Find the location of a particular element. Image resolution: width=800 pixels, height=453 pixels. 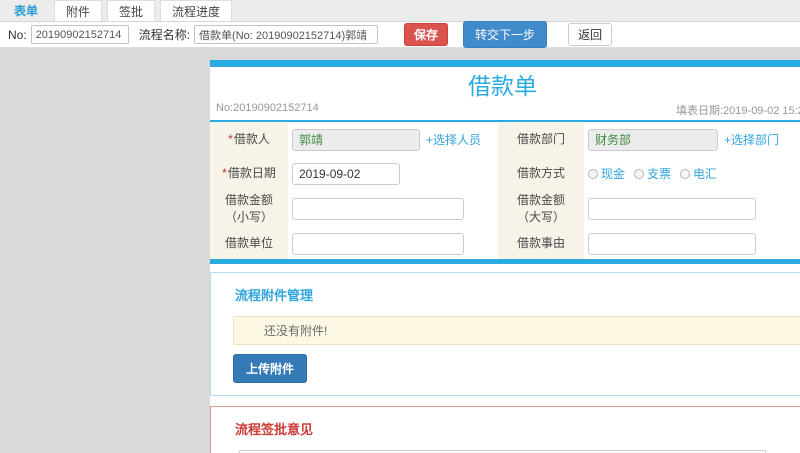

approval-panel: 流程签批意见 B I abc ✎ ⚭ ⚮ ⚑ ≣ ☰ ⇤ ⇥ ❞ 样式 is located at coordinates (505, 429).